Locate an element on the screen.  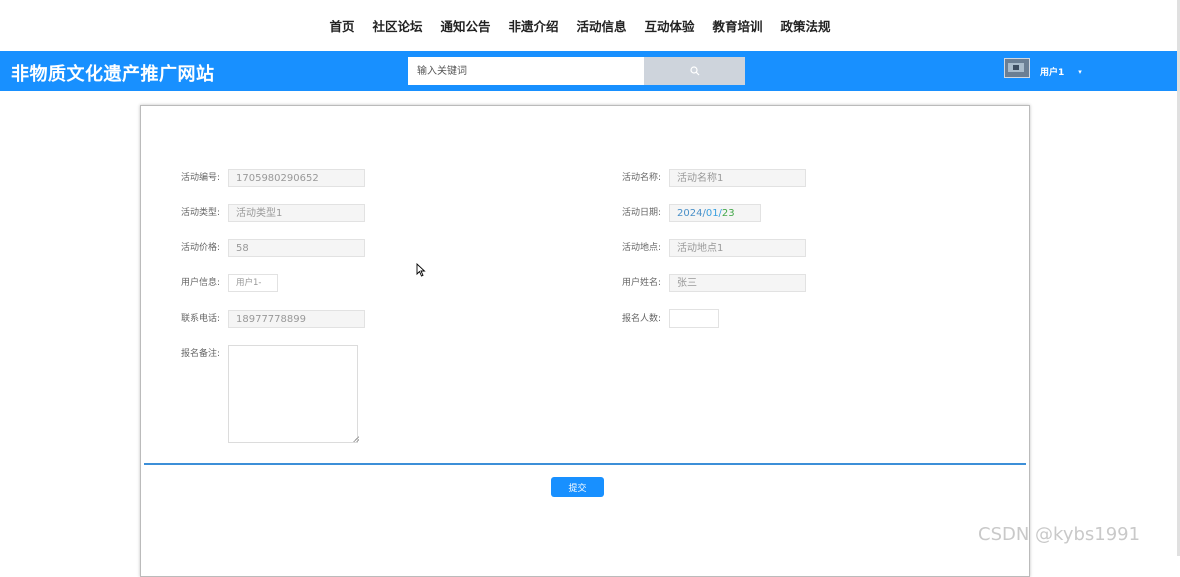
nav-heritage-intro: 非遗介绍 is located at coordinates (533, 25).